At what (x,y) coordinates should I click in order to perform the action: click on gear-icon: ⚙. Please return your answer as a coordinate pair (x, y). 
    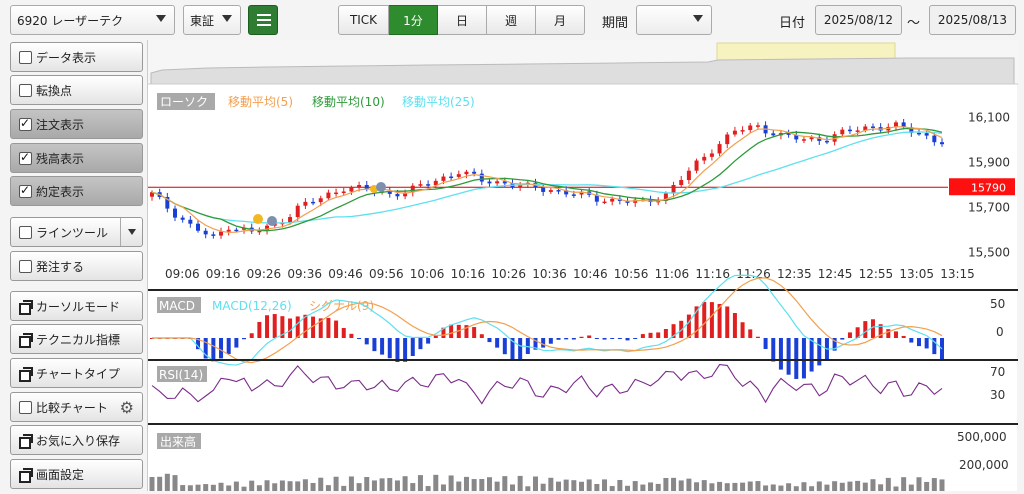
    Looking at the image, I should click on (127, 407).